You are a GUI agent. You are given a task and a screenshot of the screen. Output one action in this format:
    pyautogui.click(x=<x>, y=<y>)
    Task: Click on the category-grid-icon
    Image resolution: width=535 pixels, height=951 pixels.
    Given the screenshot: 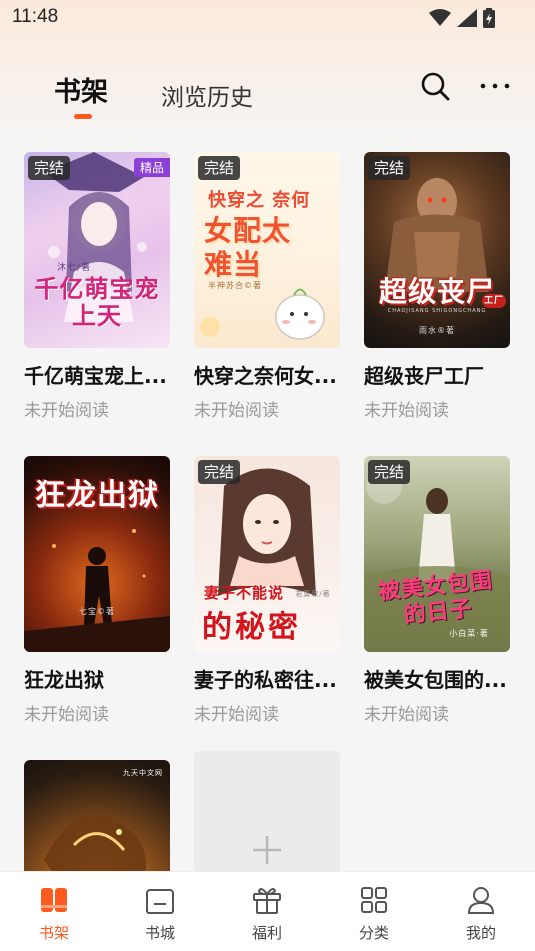 What is the action you would take?
    pyautogui.click(x=374, y=900)
    